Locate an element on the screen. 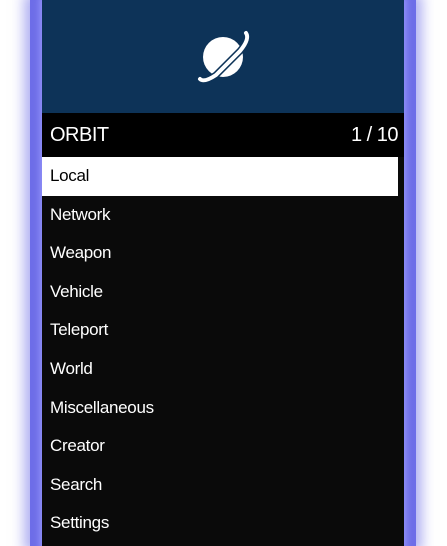 This screenshot has height=546, width=447. menu-item-miscellaneous: Miscellaneous is located at coordinates (220, 408).